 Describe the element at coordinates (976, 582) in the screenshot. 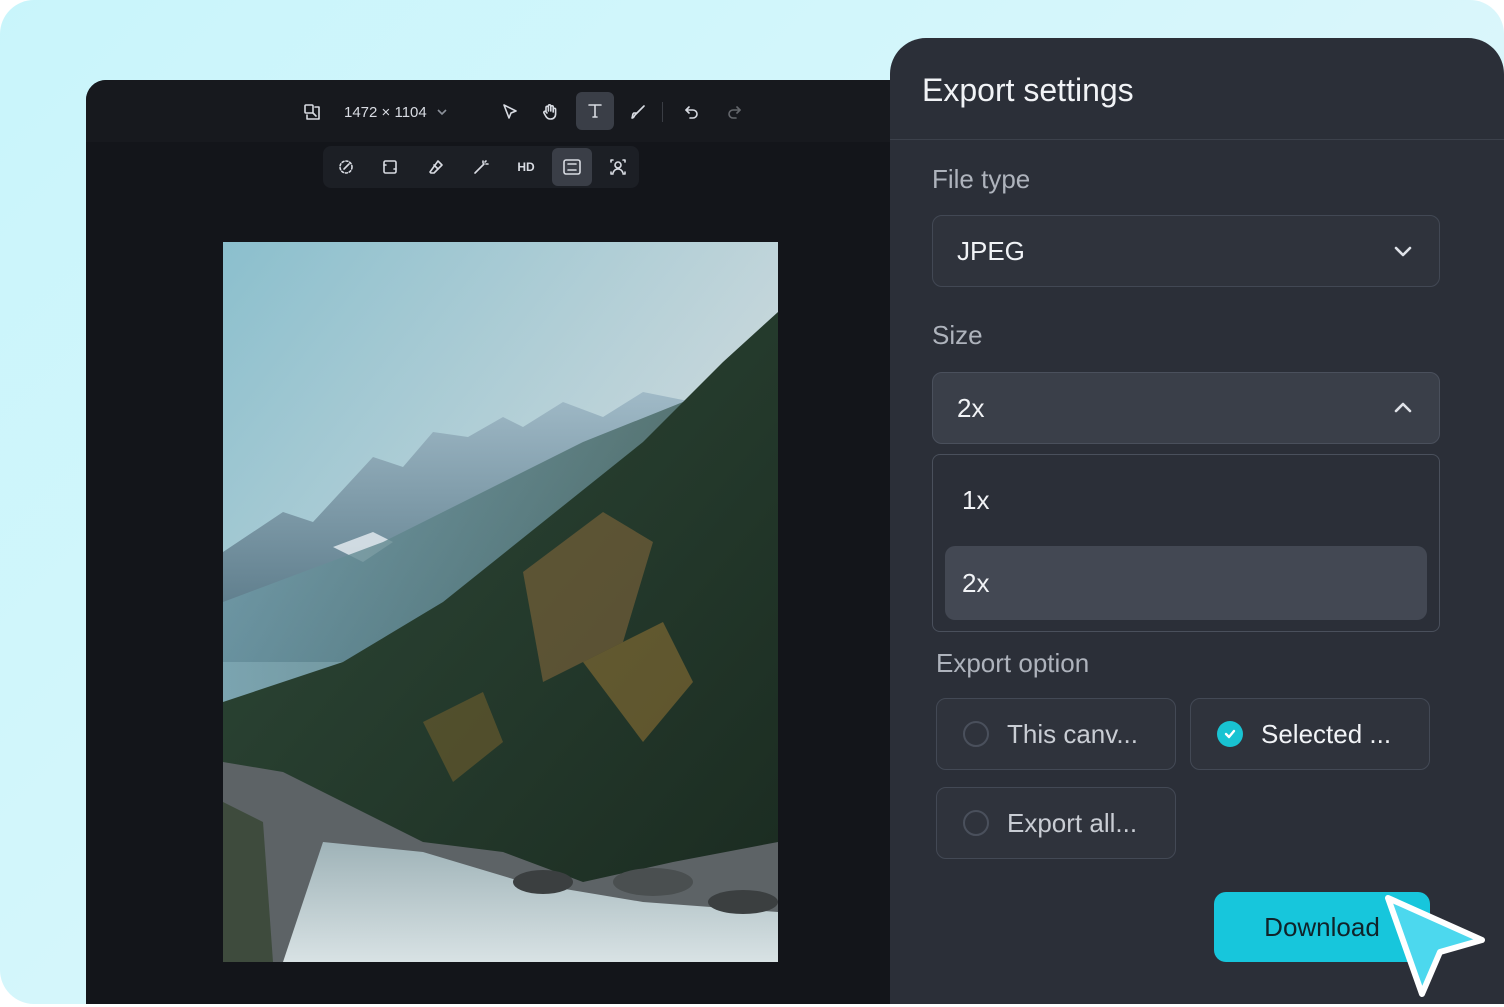

I see `size-option-label: 2x` at that location.